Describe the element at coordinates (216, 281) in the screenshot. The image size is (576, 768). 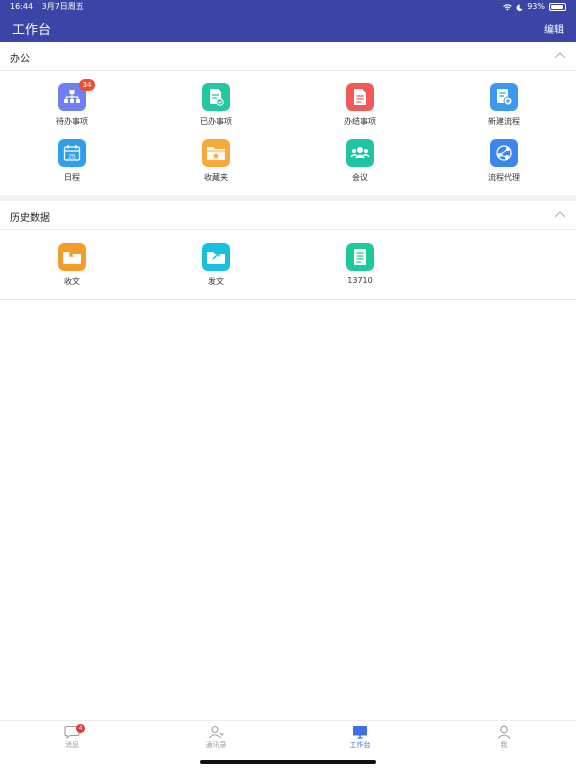
I see `tile-label: 发文` at that location.